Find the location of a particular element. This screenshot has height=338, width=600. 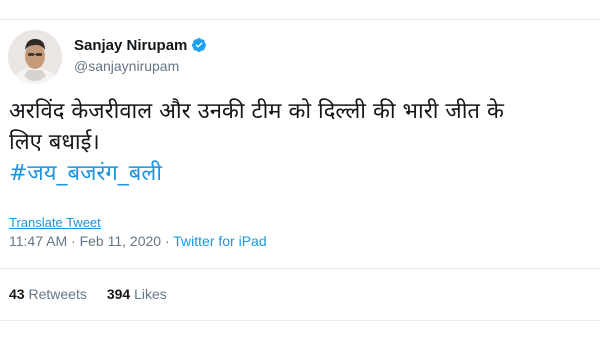

author-display-name: Sanjay Nirupam is located at coordinates (130, 45).